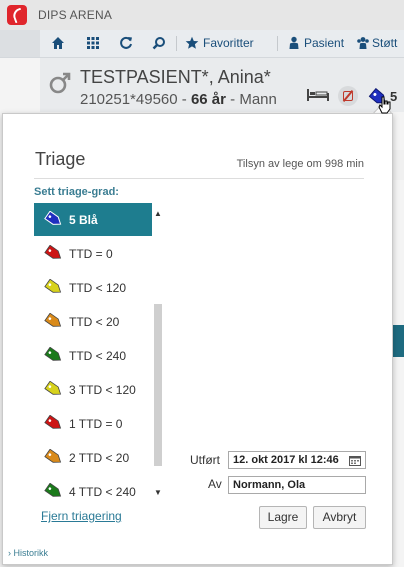 The height and width of the screenshot is (567, 404). Describe the element at coordinates (76, 192) in the screenshot. I see `set-triage-label: Sett triage-grad:` at that location.